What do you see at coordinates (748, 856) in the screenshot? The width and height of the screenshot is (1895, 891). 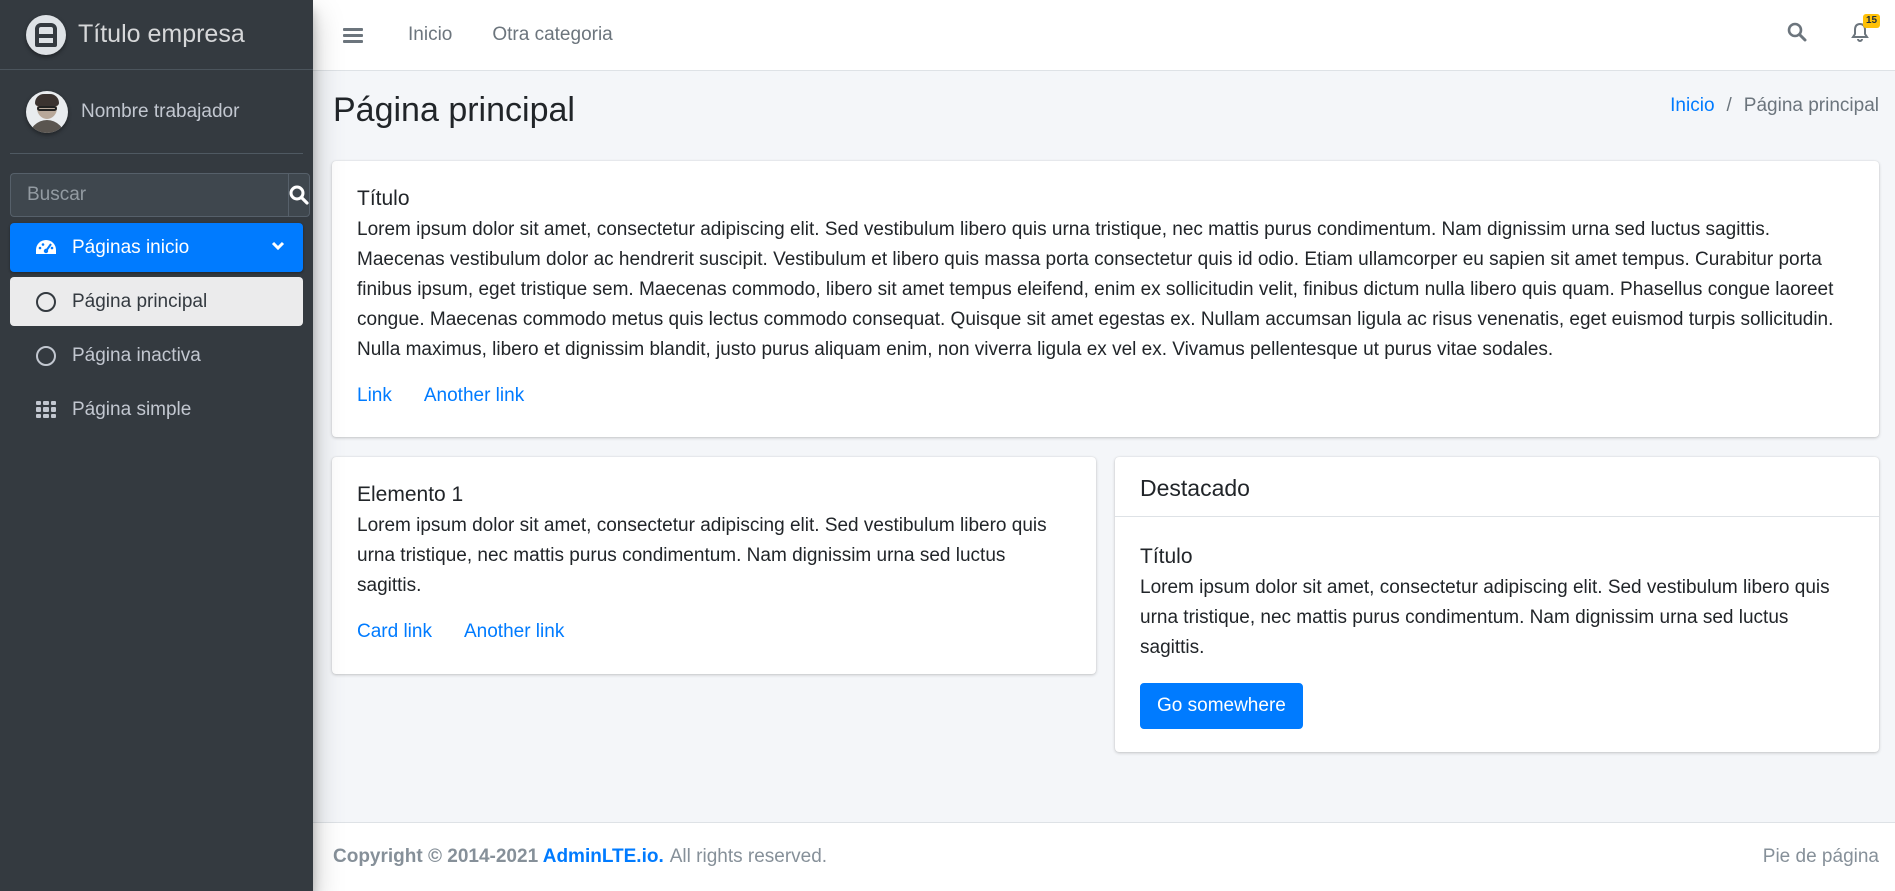 I see `footer-rights: All rights reserved.` at bounding box center [748, 856].